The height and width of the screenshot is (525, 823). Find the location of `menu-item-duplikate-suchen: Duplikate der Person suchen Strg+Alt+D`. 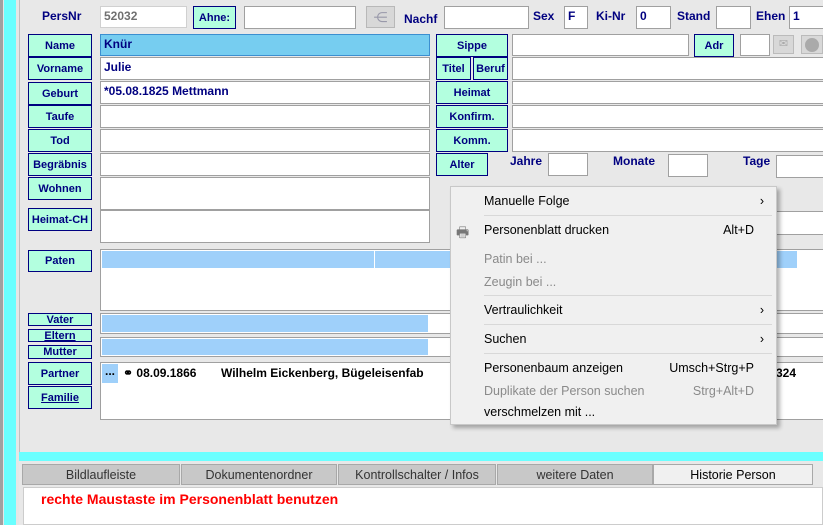

menu-item-duplikate-suchen: Duplikate der Person suchen Strg+Alt+D is located at coordinates (624, 391).